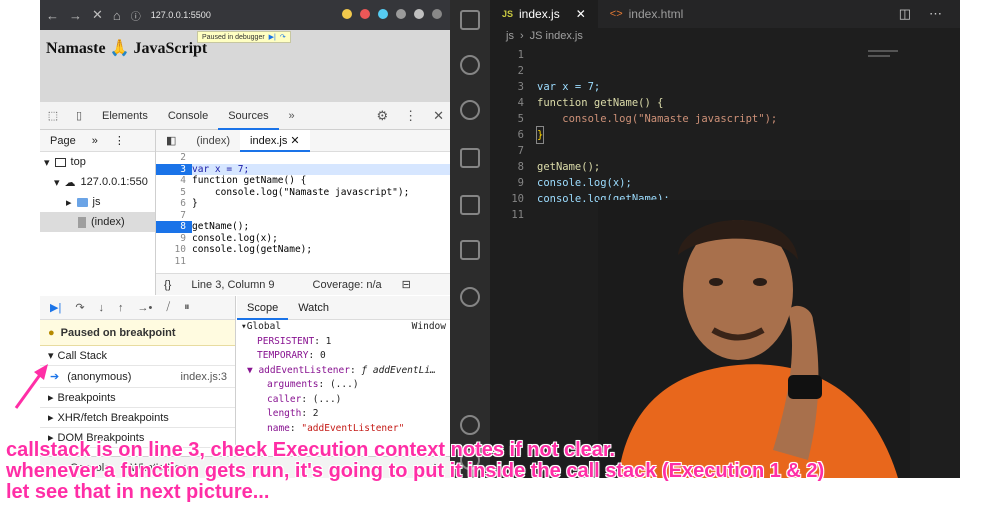  What do you see at coordinates (438, 116) in the screenshot?
I see `close-devtools-icon: ✕` at bounding box center [438, 116].